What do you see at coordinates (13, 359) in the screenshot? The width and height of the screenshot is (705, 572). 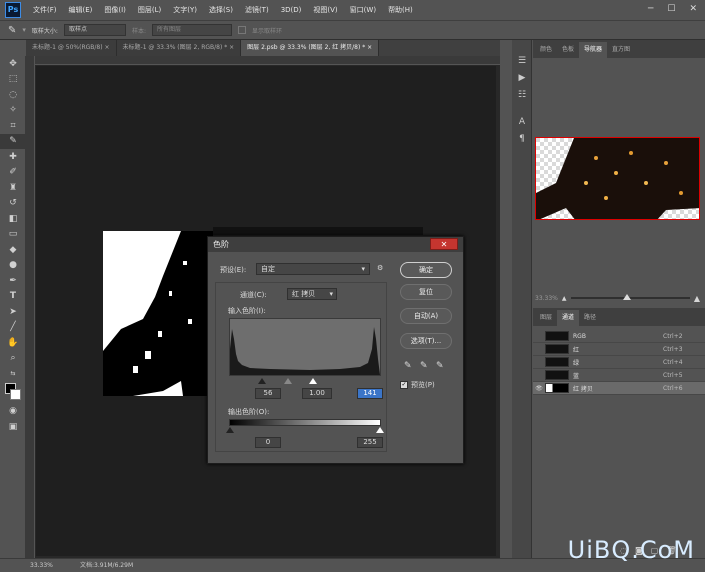 I see `zoom-tool-icon: ⌕` at bounding box center [13, 359].